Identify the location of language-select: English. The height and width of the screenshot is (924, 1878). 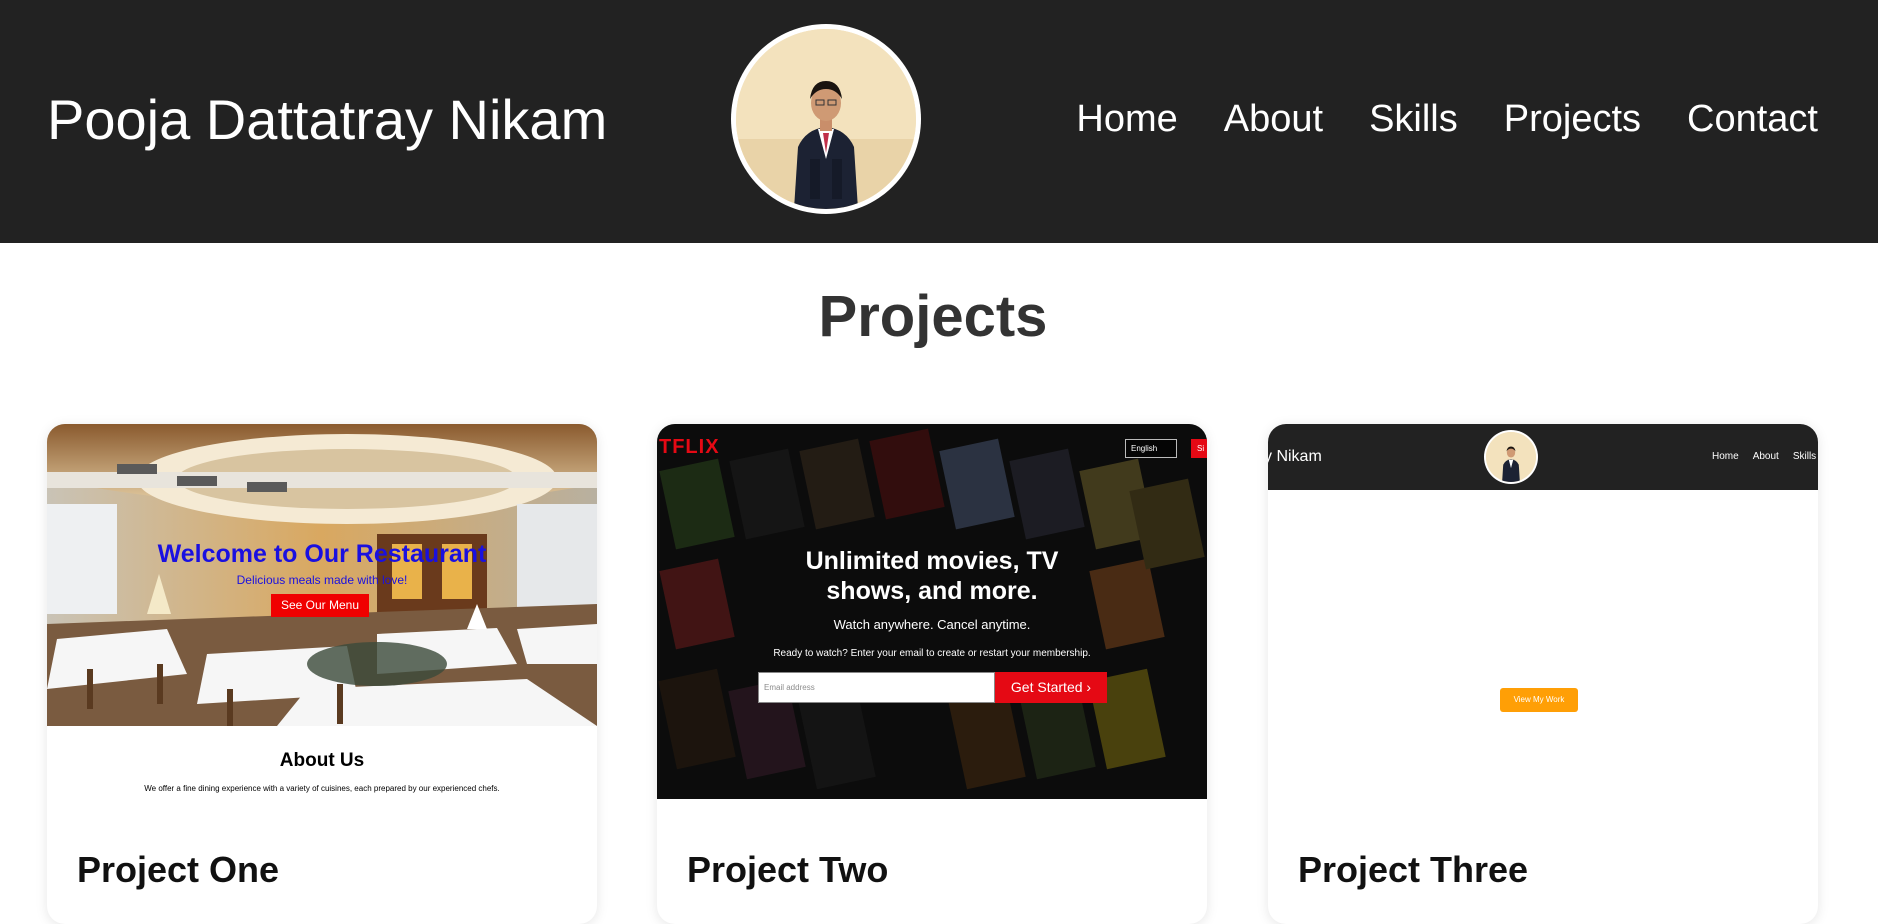
(1151, 448).